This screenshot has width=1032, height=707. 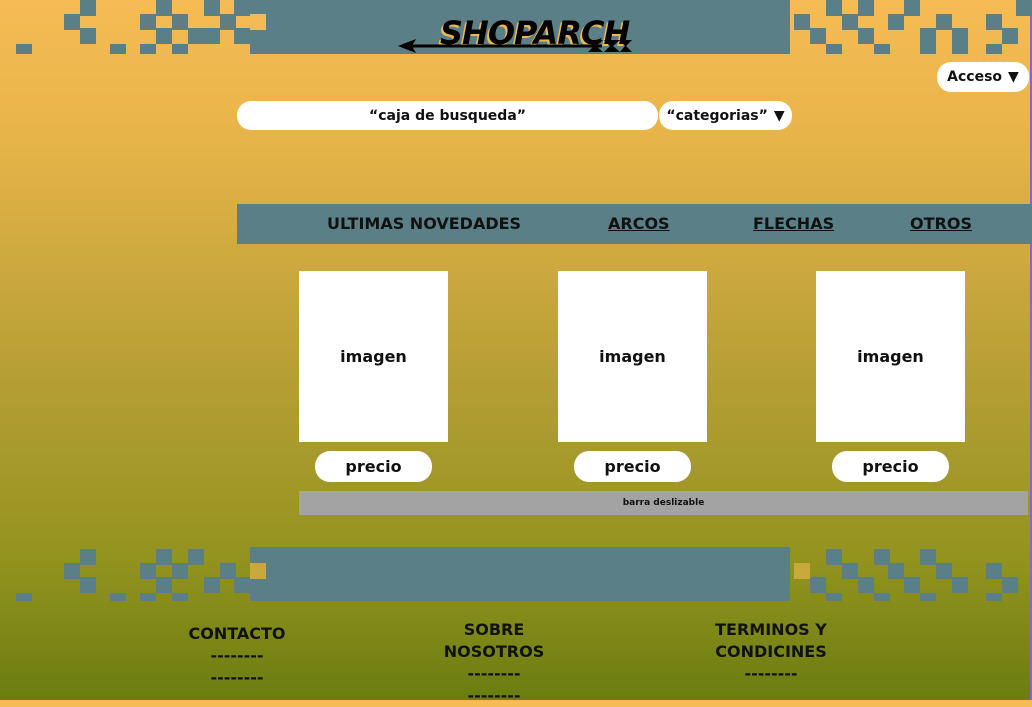 I want to click on scrollbar-label: barra deslizable, so click(x=663, y=503).